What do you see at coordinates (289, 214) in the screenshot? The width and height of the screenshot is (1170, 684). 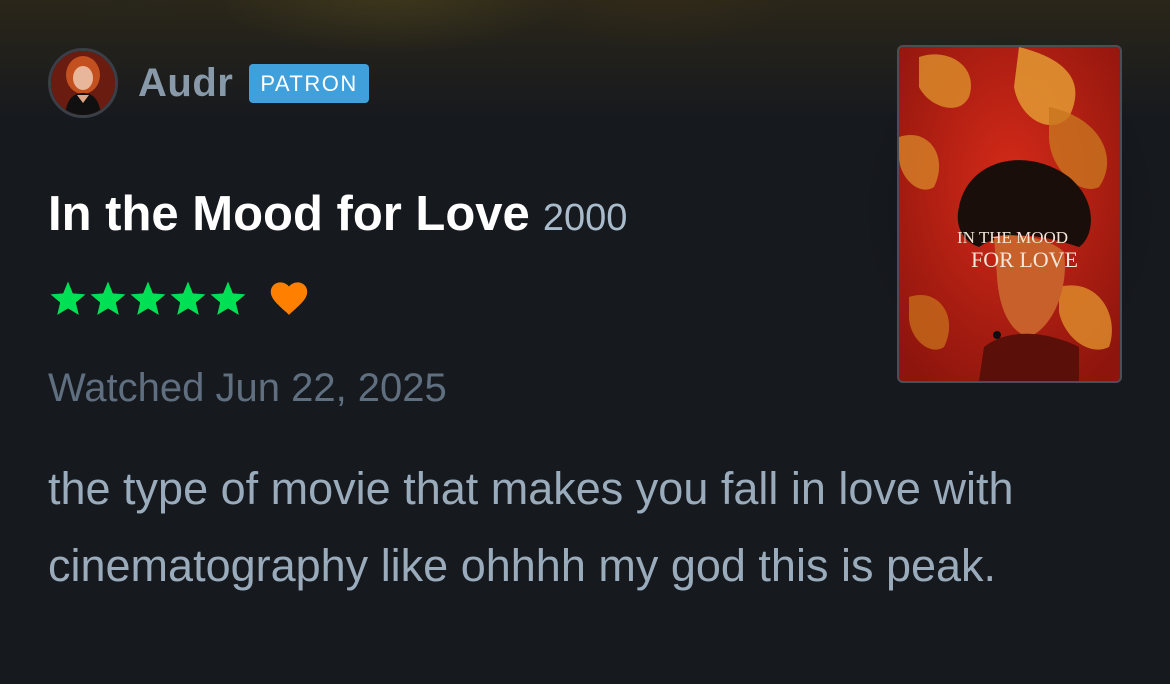 I see `film-title: In the Mood for Love` at bounding box center [289, 214].